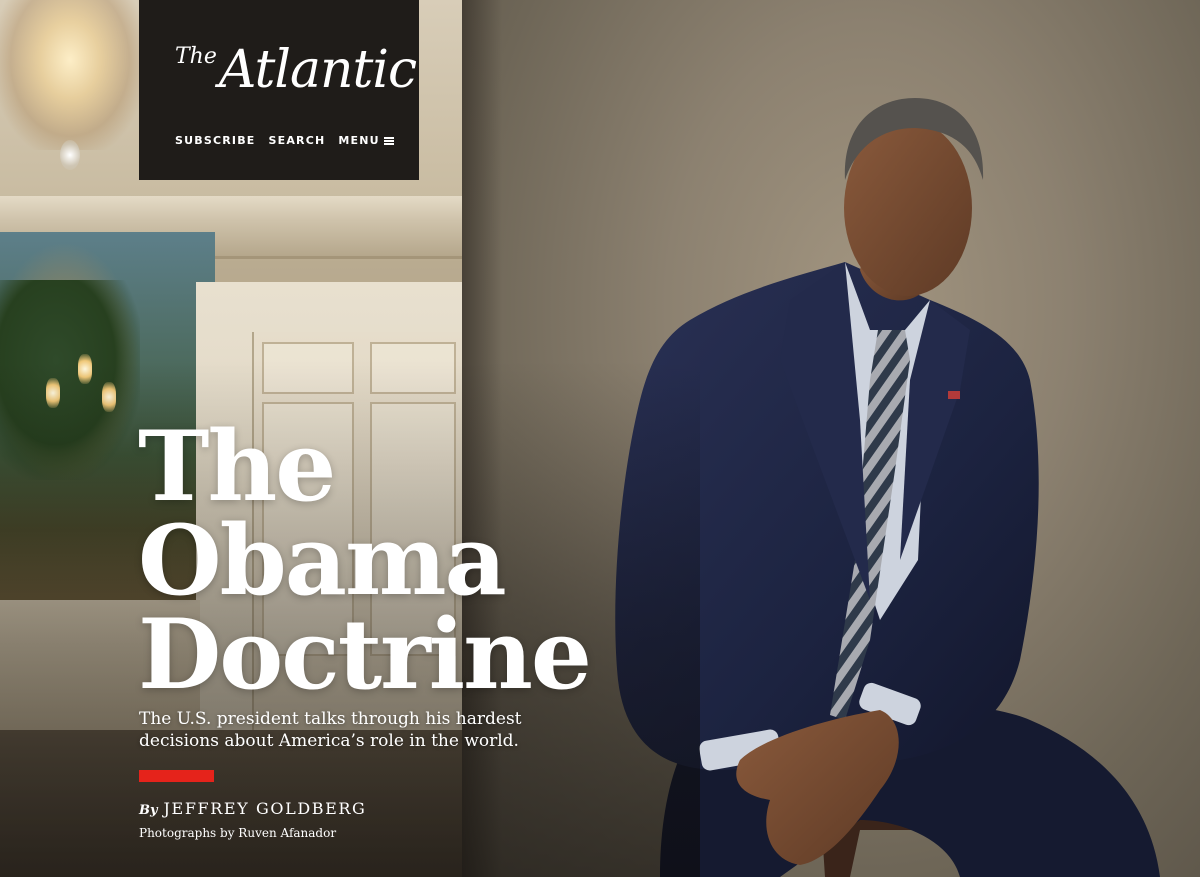 This screenshot has height=877, width=1200. Describe the element at coordinates (297, 140) in the screenshot. I see `search-link: SEARCH` at that location.